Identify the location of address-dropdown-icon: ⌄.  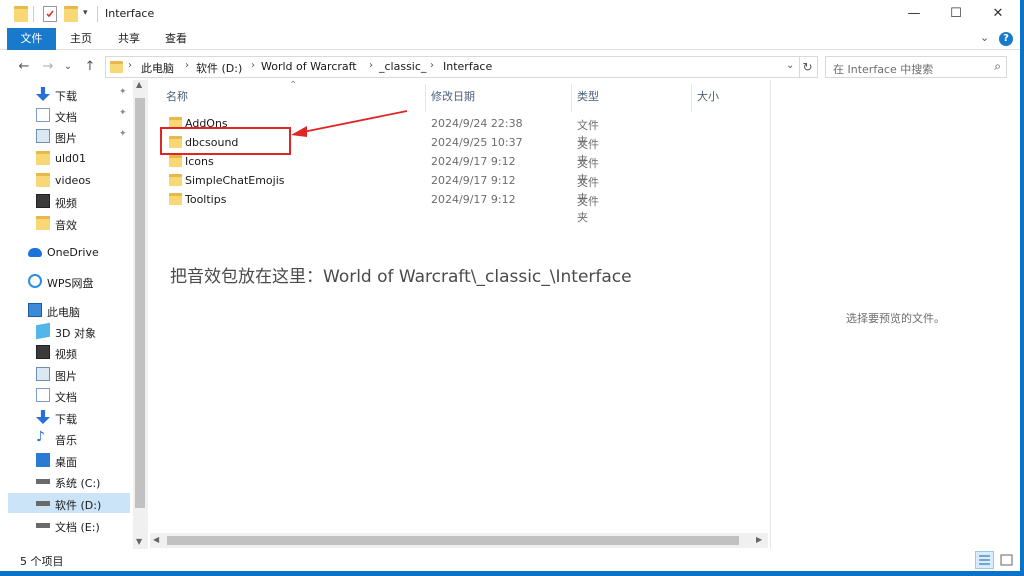
(790, 65).